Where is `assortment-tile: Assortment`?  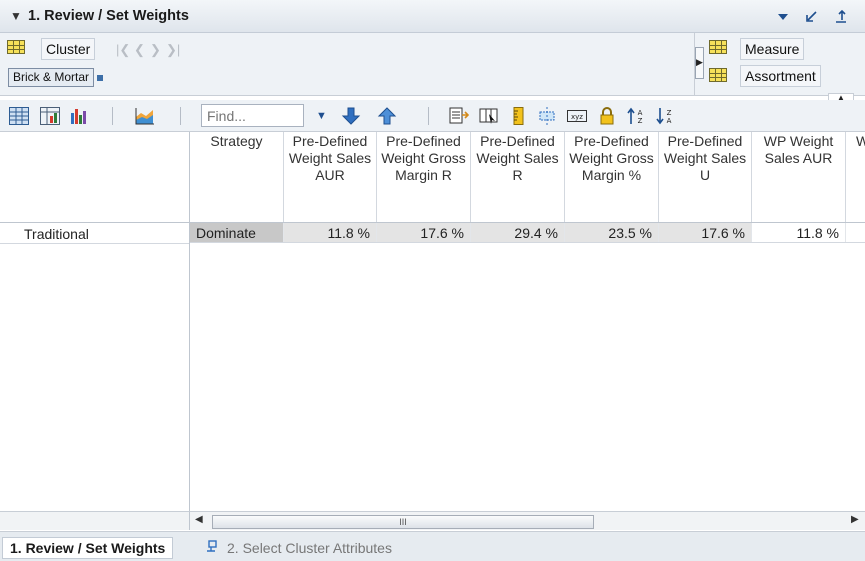 assortment-tile: Assortment is located at coordinates (780, 76).